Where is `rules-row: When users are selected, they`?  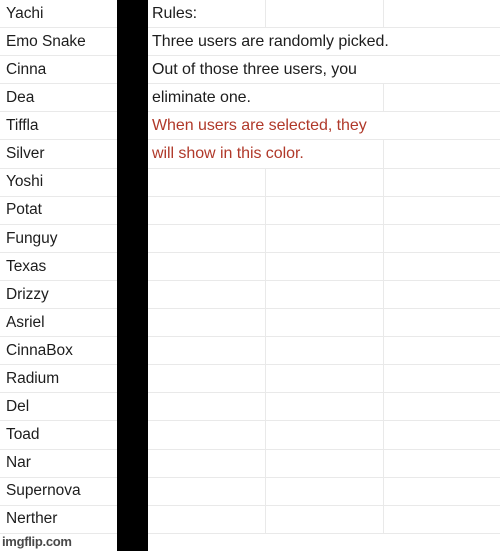
rules-row: When users are selected, they is located at coordinates (324, 126).